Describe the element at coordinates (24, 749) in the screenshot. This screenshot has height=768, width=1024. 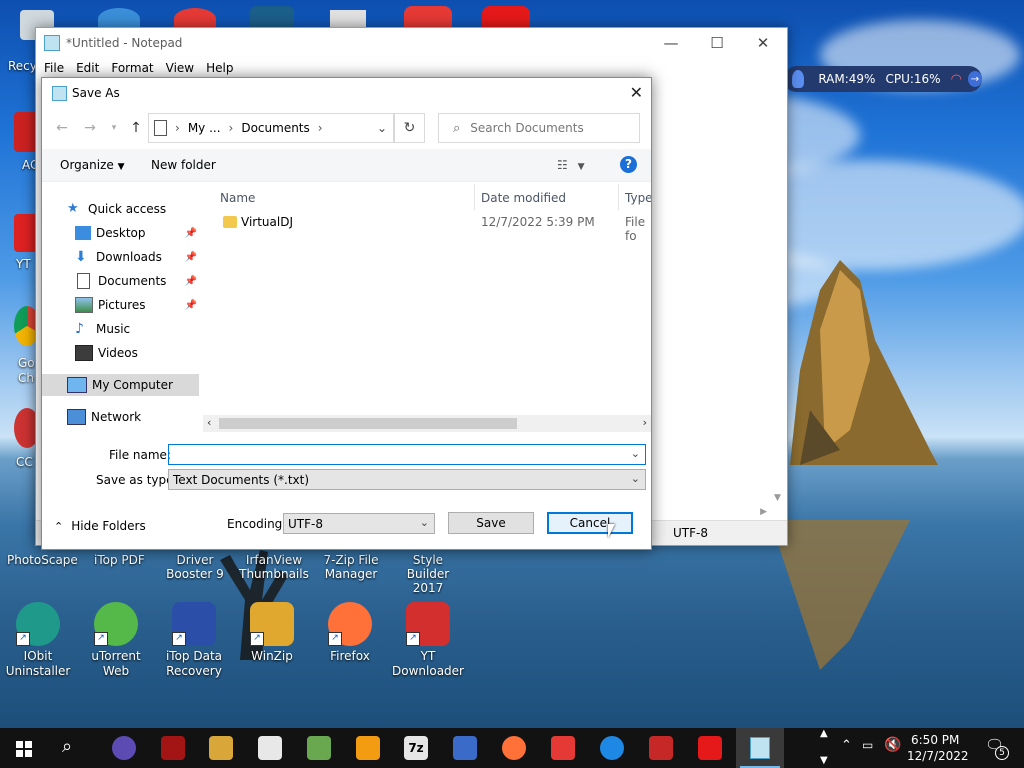
I see `windows-start-icon` at that location.